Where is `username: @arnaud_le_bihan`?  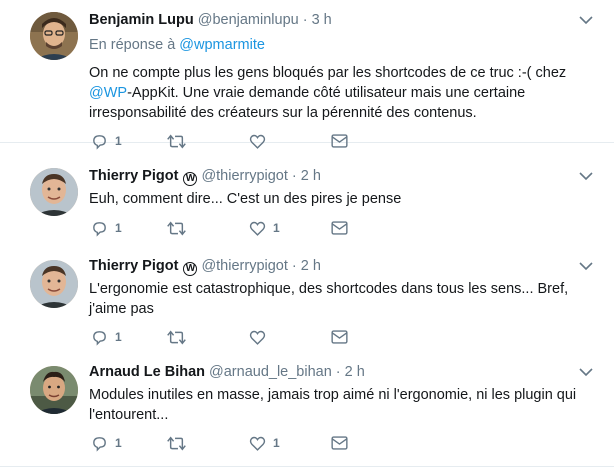 username: @arnaud_le_bihan is located at coordinates (270, 372).